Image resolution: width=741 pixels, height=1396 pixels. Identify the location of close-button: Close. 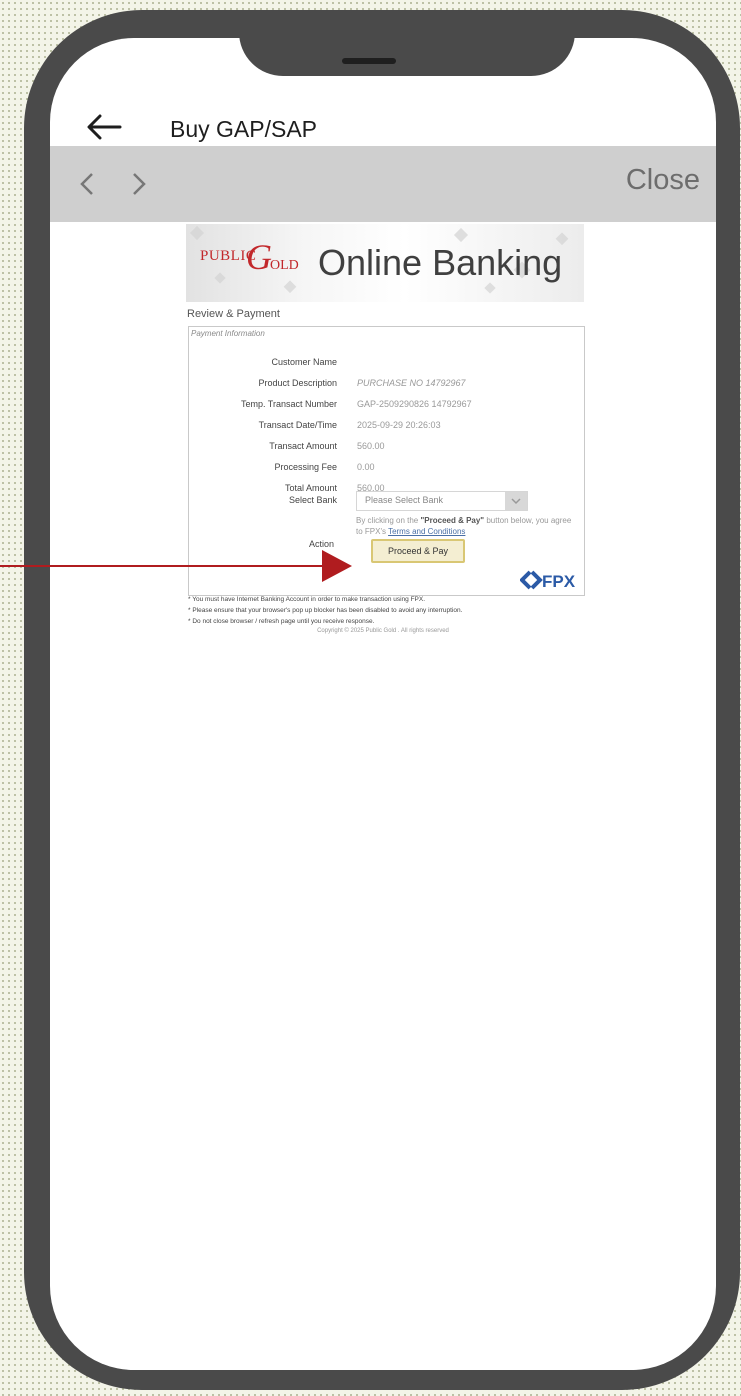
(663, 180).